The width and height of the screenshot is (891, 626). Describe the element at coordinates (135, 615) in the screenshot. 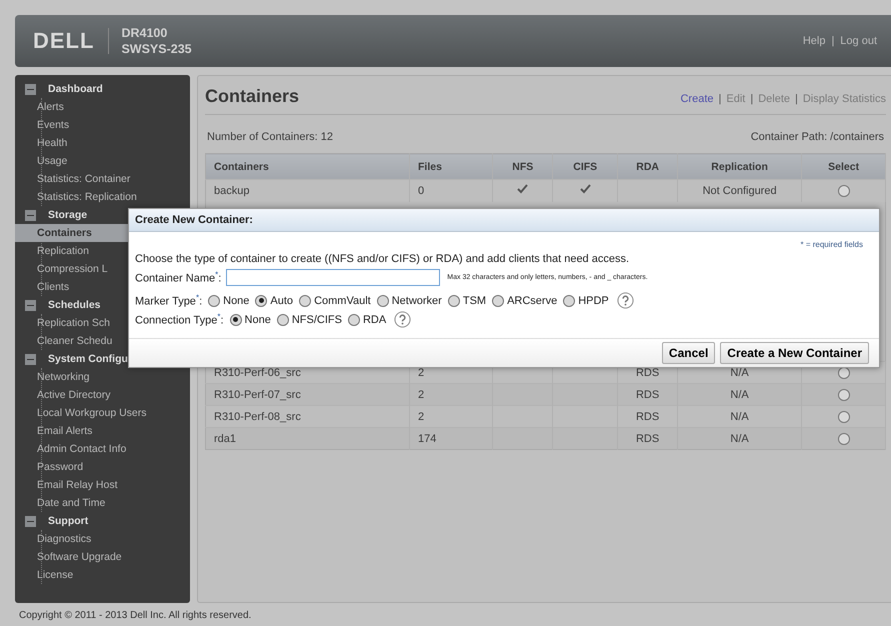

I see `copyright: Copyright © 2011 - 2013 Dell Inc. All rights reserved.` at that location.